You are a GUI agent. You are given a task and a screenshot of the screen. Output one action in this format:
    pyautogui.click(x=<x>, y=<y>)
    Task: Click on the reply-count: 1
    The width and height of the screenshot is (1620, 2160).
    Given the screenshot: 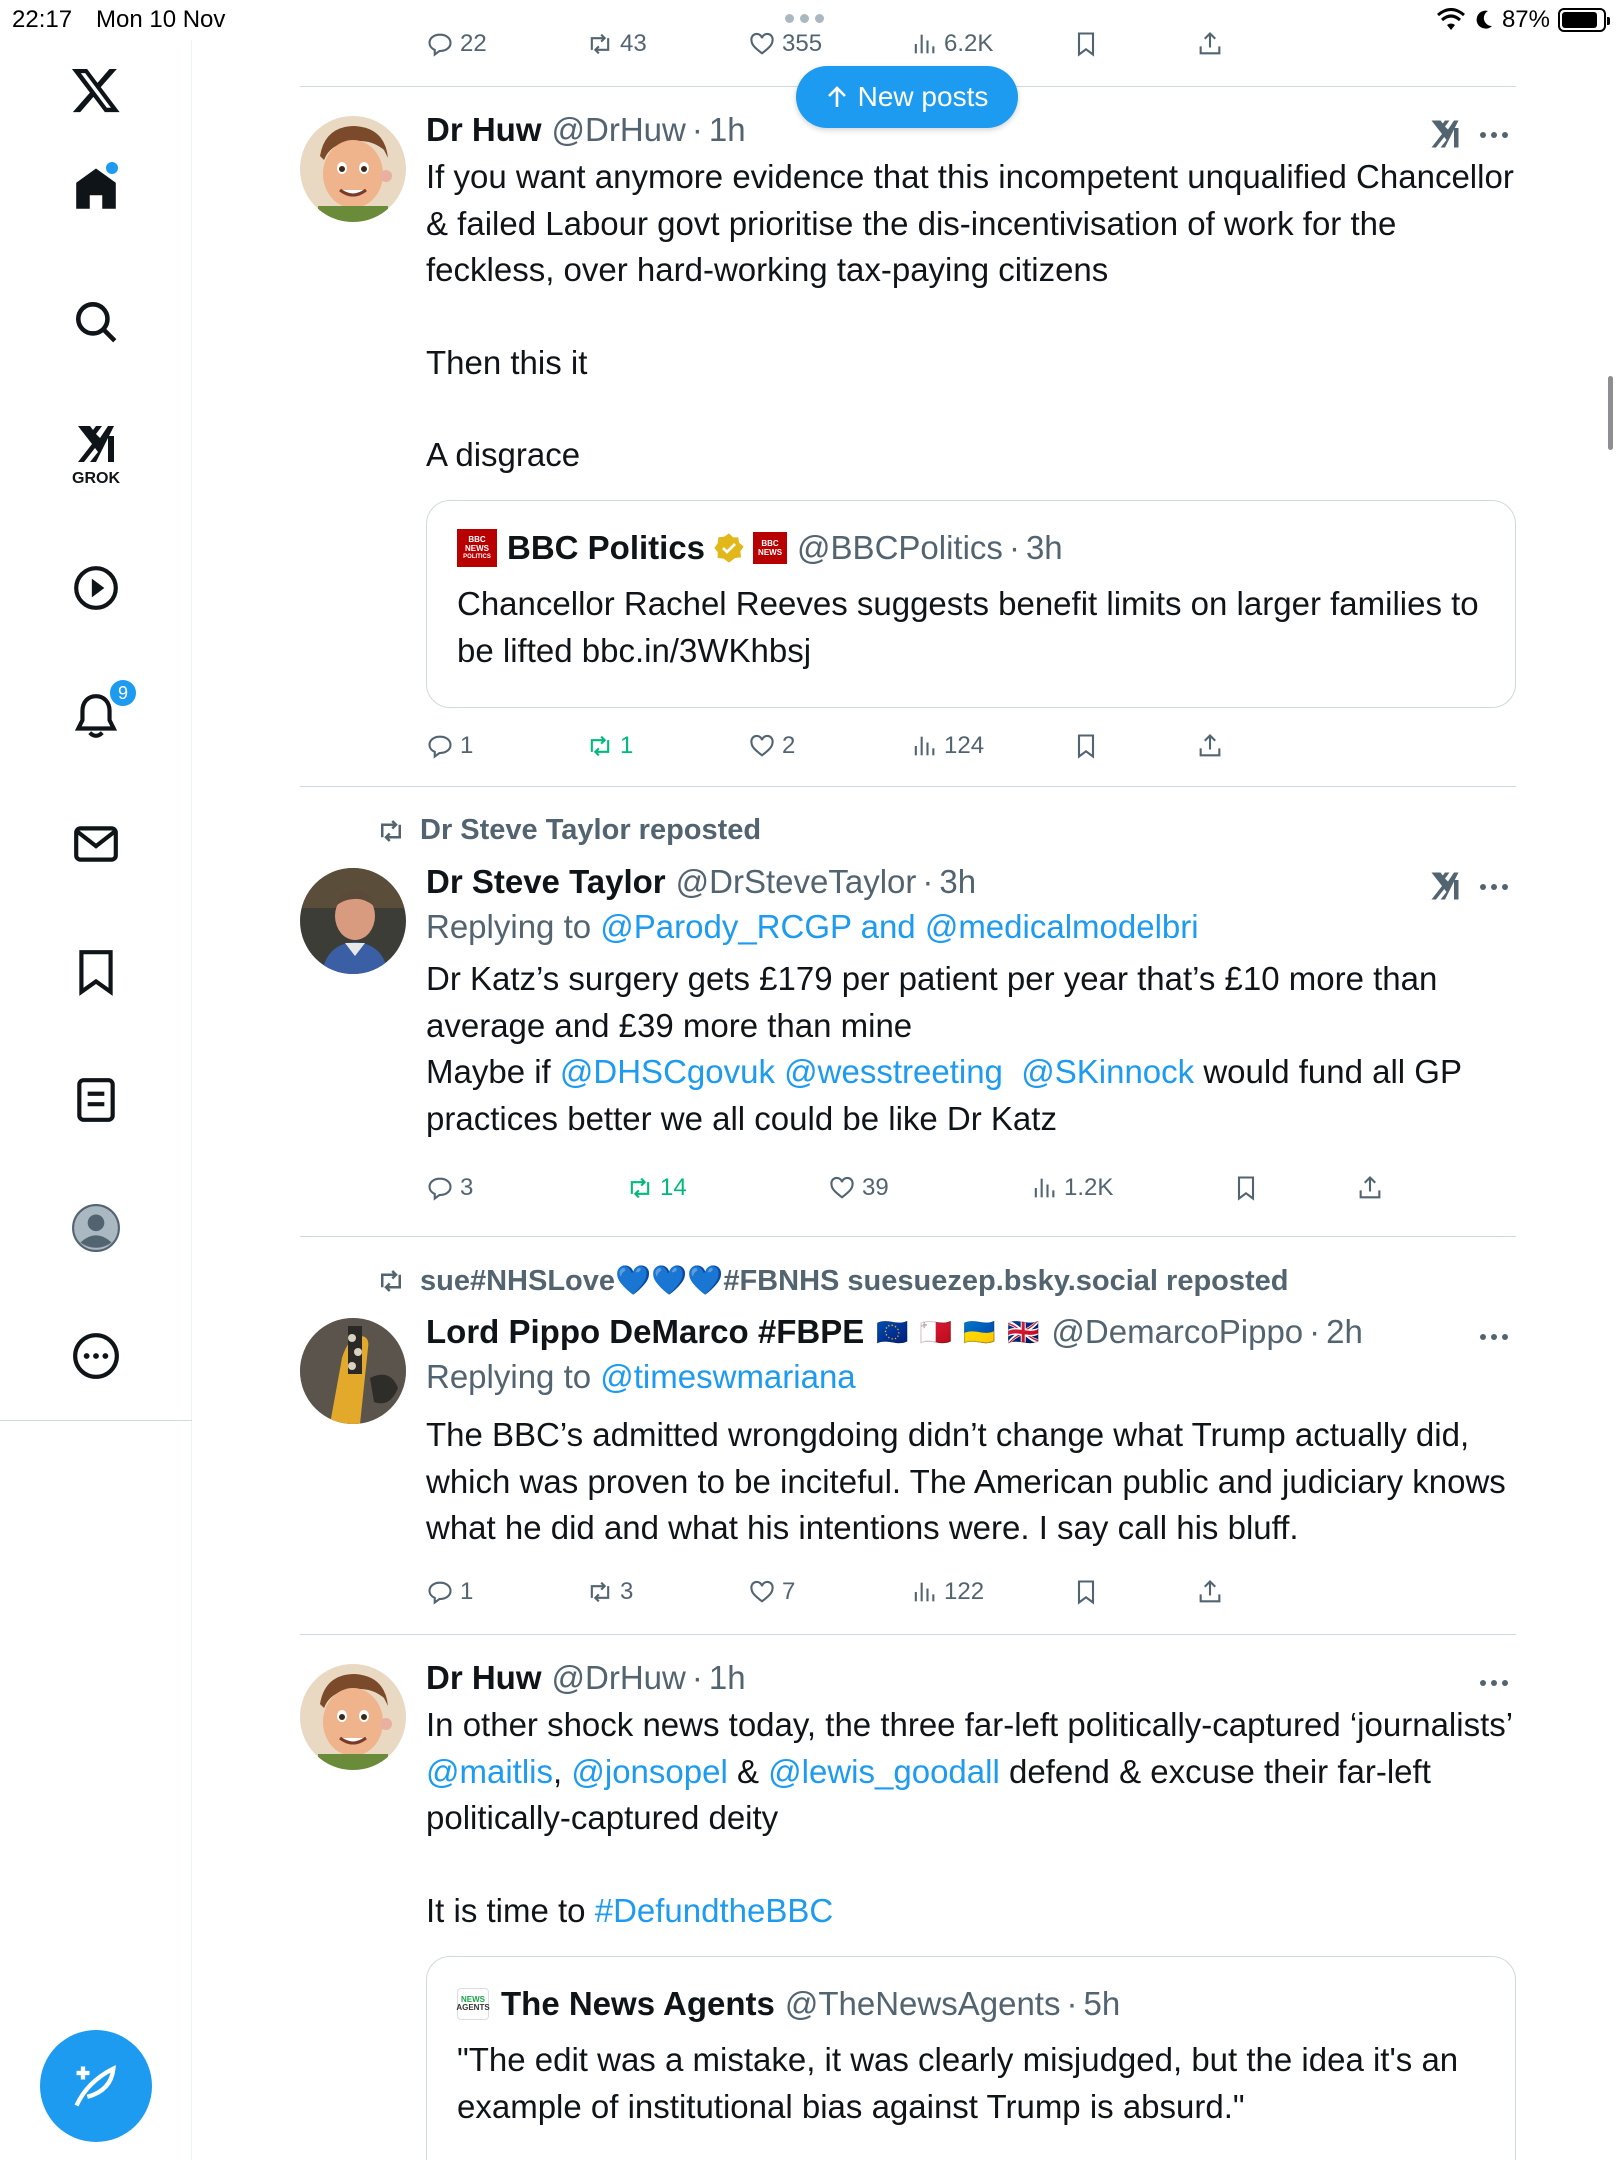 What is the action you would take?
    pyautogui.click(x=467, y=1591)
    